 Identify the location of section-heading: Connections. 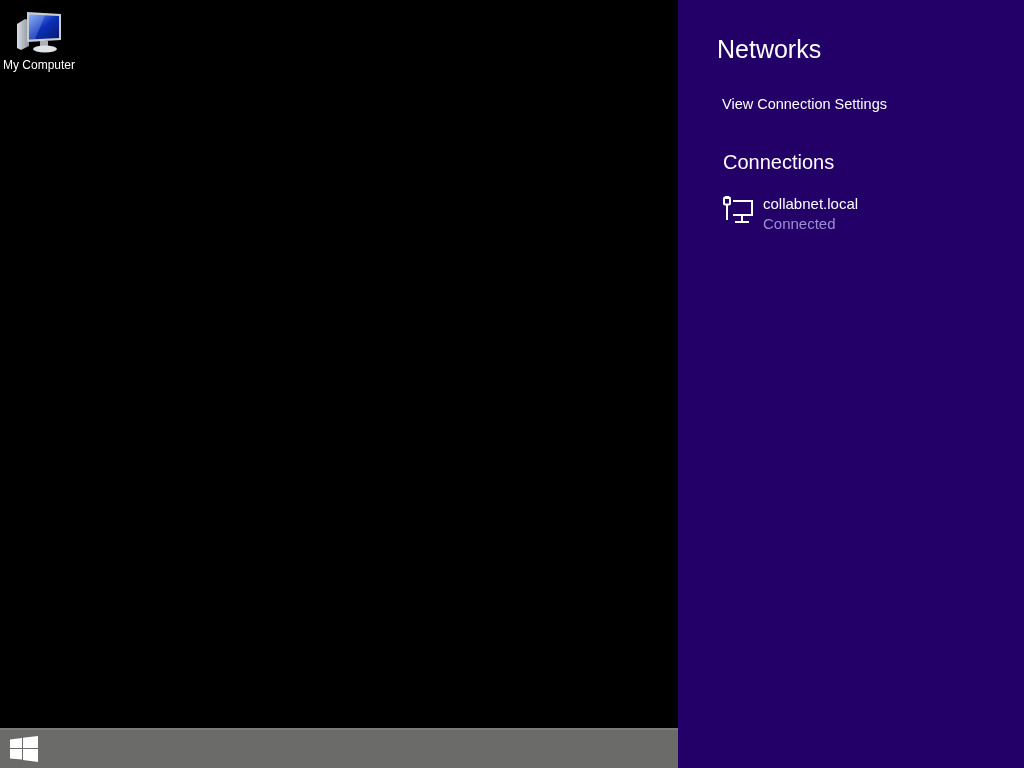
(779, 162).